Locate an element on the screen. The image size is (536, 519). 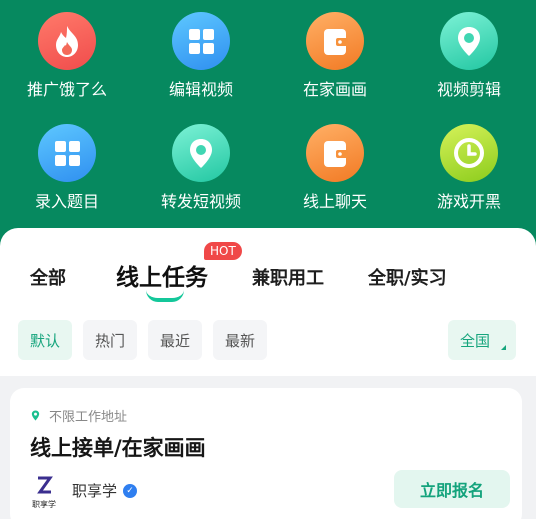
category-online-chat: 线上聊天 is located at coordinates (335, 168).